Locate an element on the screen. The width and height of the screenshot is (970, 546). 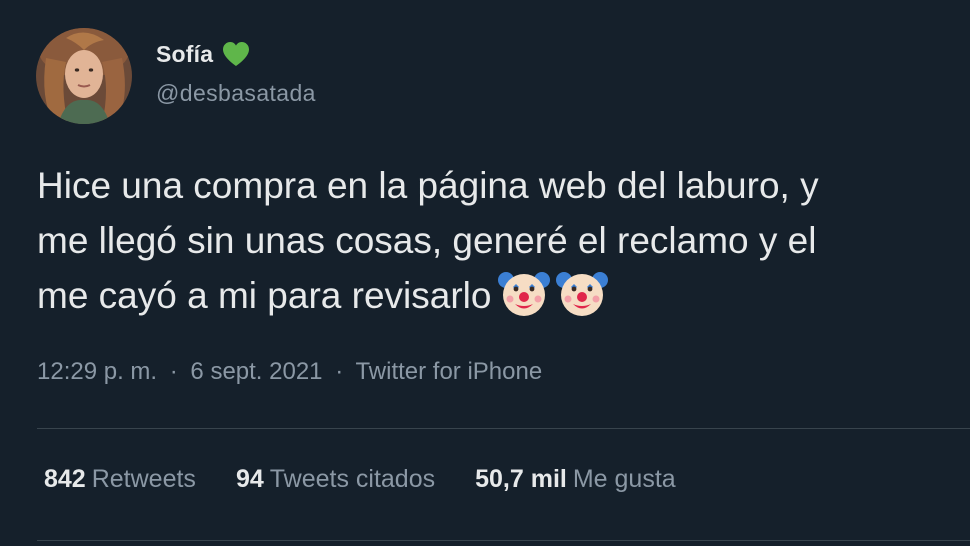
quote-tweets-label: Tweets citados is located at coordinates (352, 479).